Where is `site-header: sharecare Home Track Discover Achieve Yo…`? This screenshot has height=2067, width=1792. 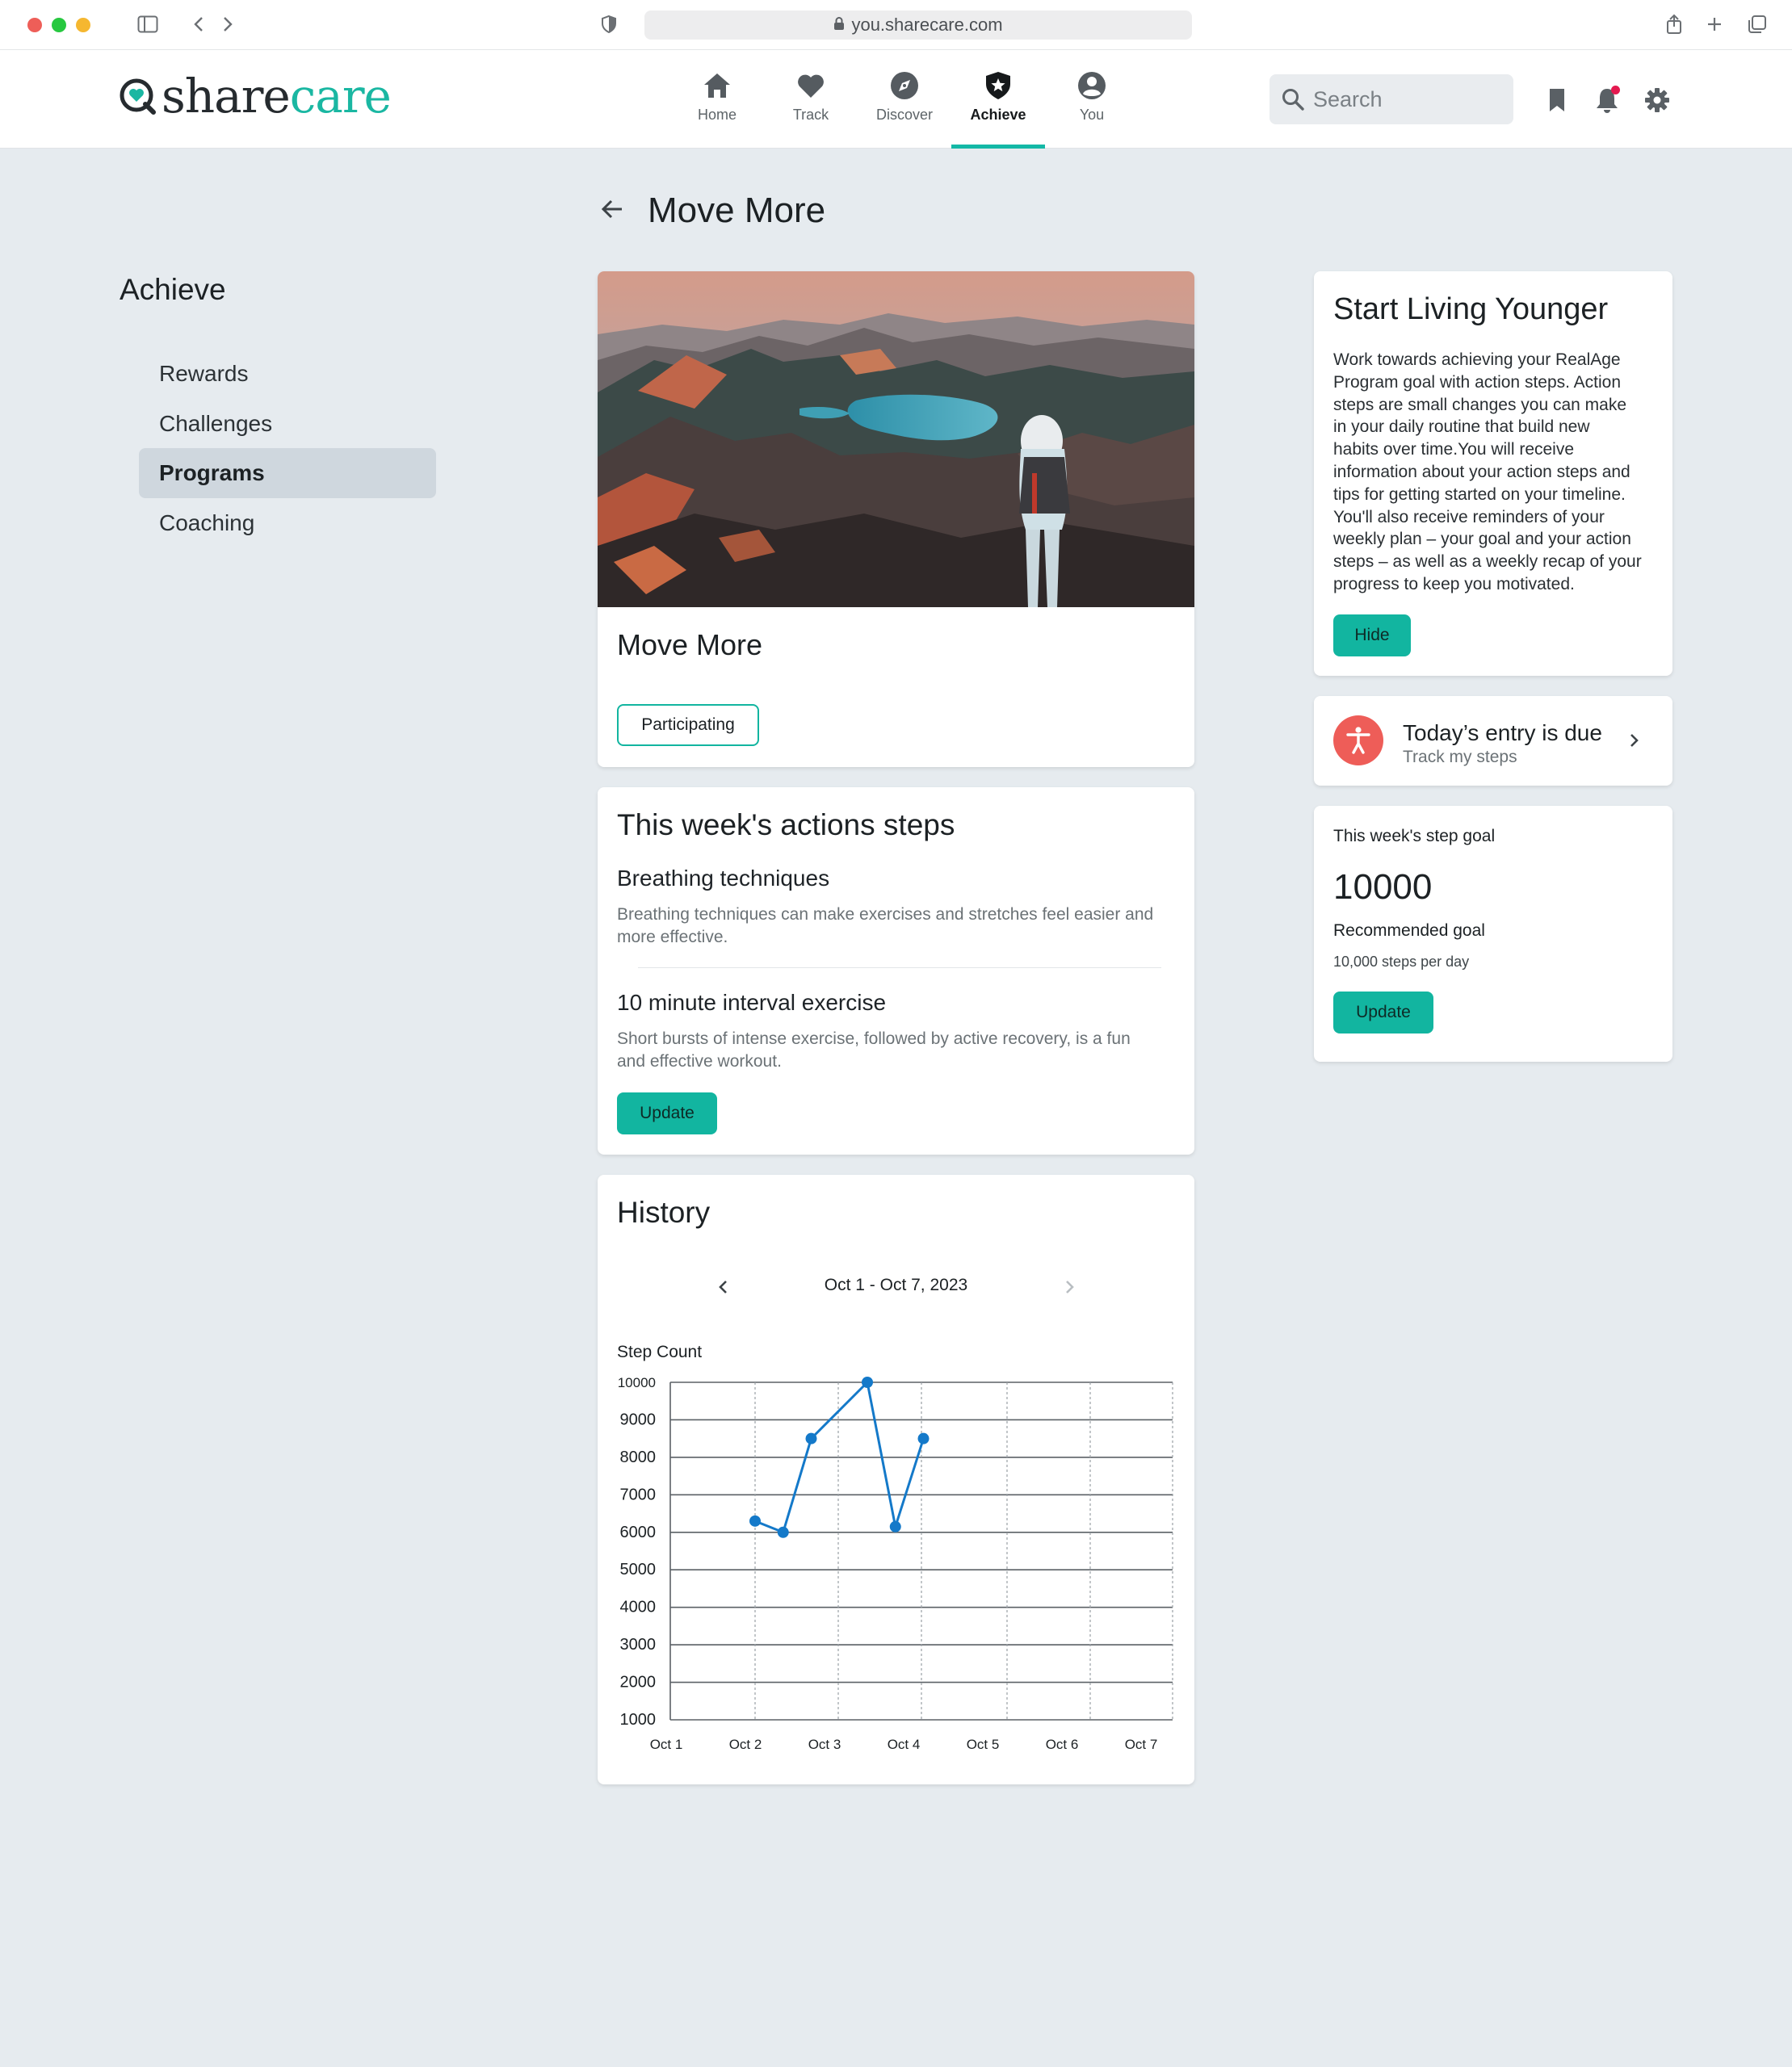
site-header: sharecare Home Track Discover Achieve Yo… is located at coordinates (896, 99).